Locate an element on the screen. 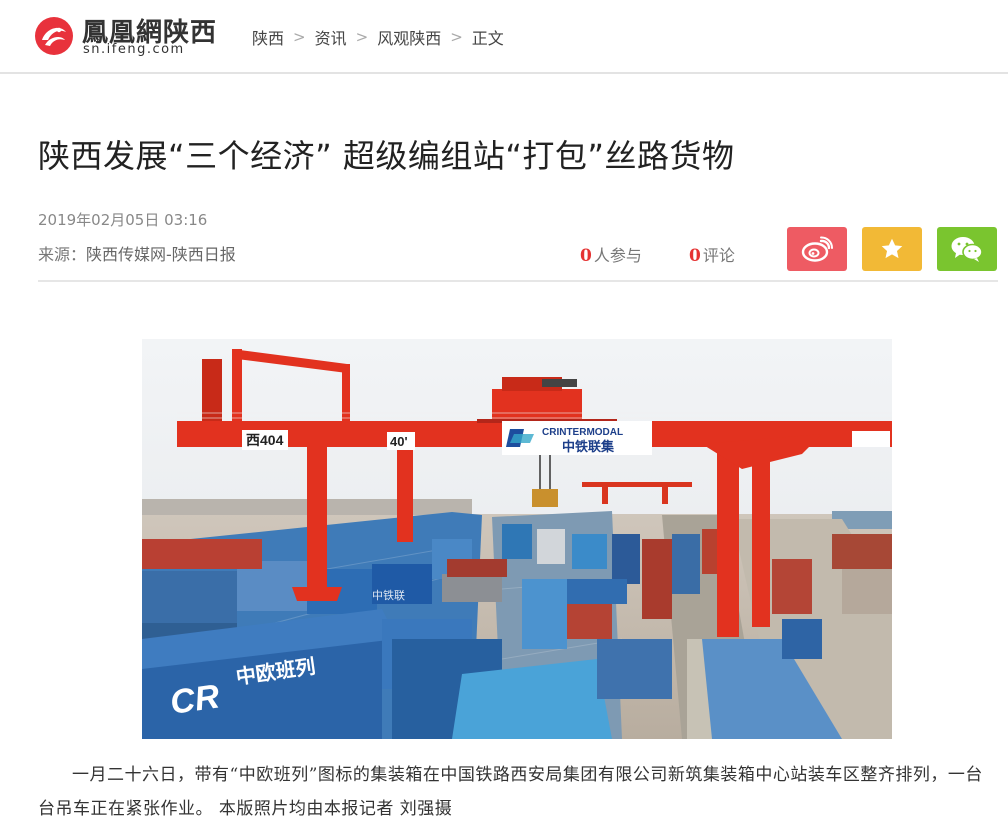 This screenshot has width=1008, height=831. source-label: 来源： is located at coordinates (62, 254).